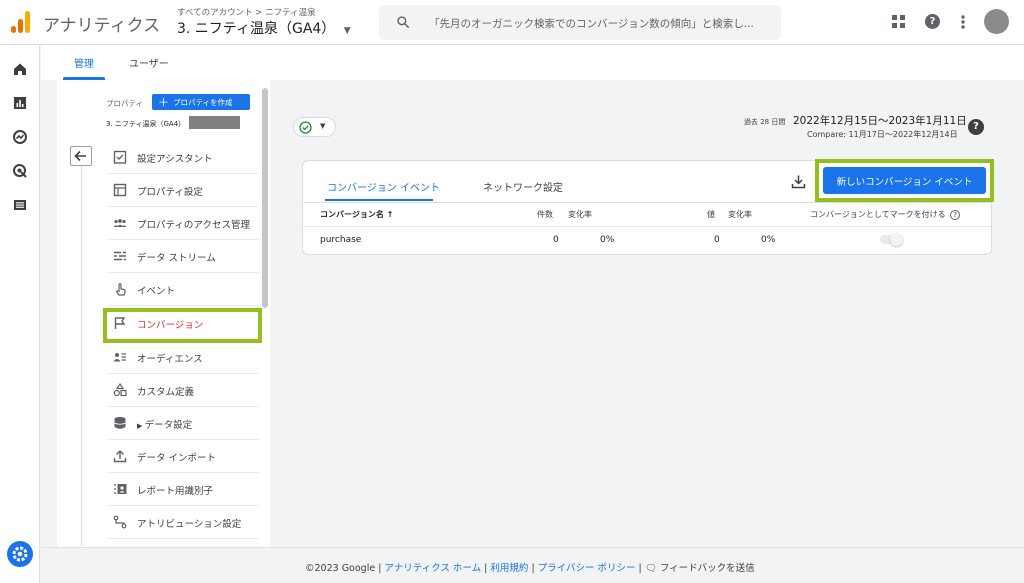 This screenshot has height=583, width=1024. Describe the element at coordinates (141, 426) in the screenshot. I see `expand-caret-icon: ▶` at that location.